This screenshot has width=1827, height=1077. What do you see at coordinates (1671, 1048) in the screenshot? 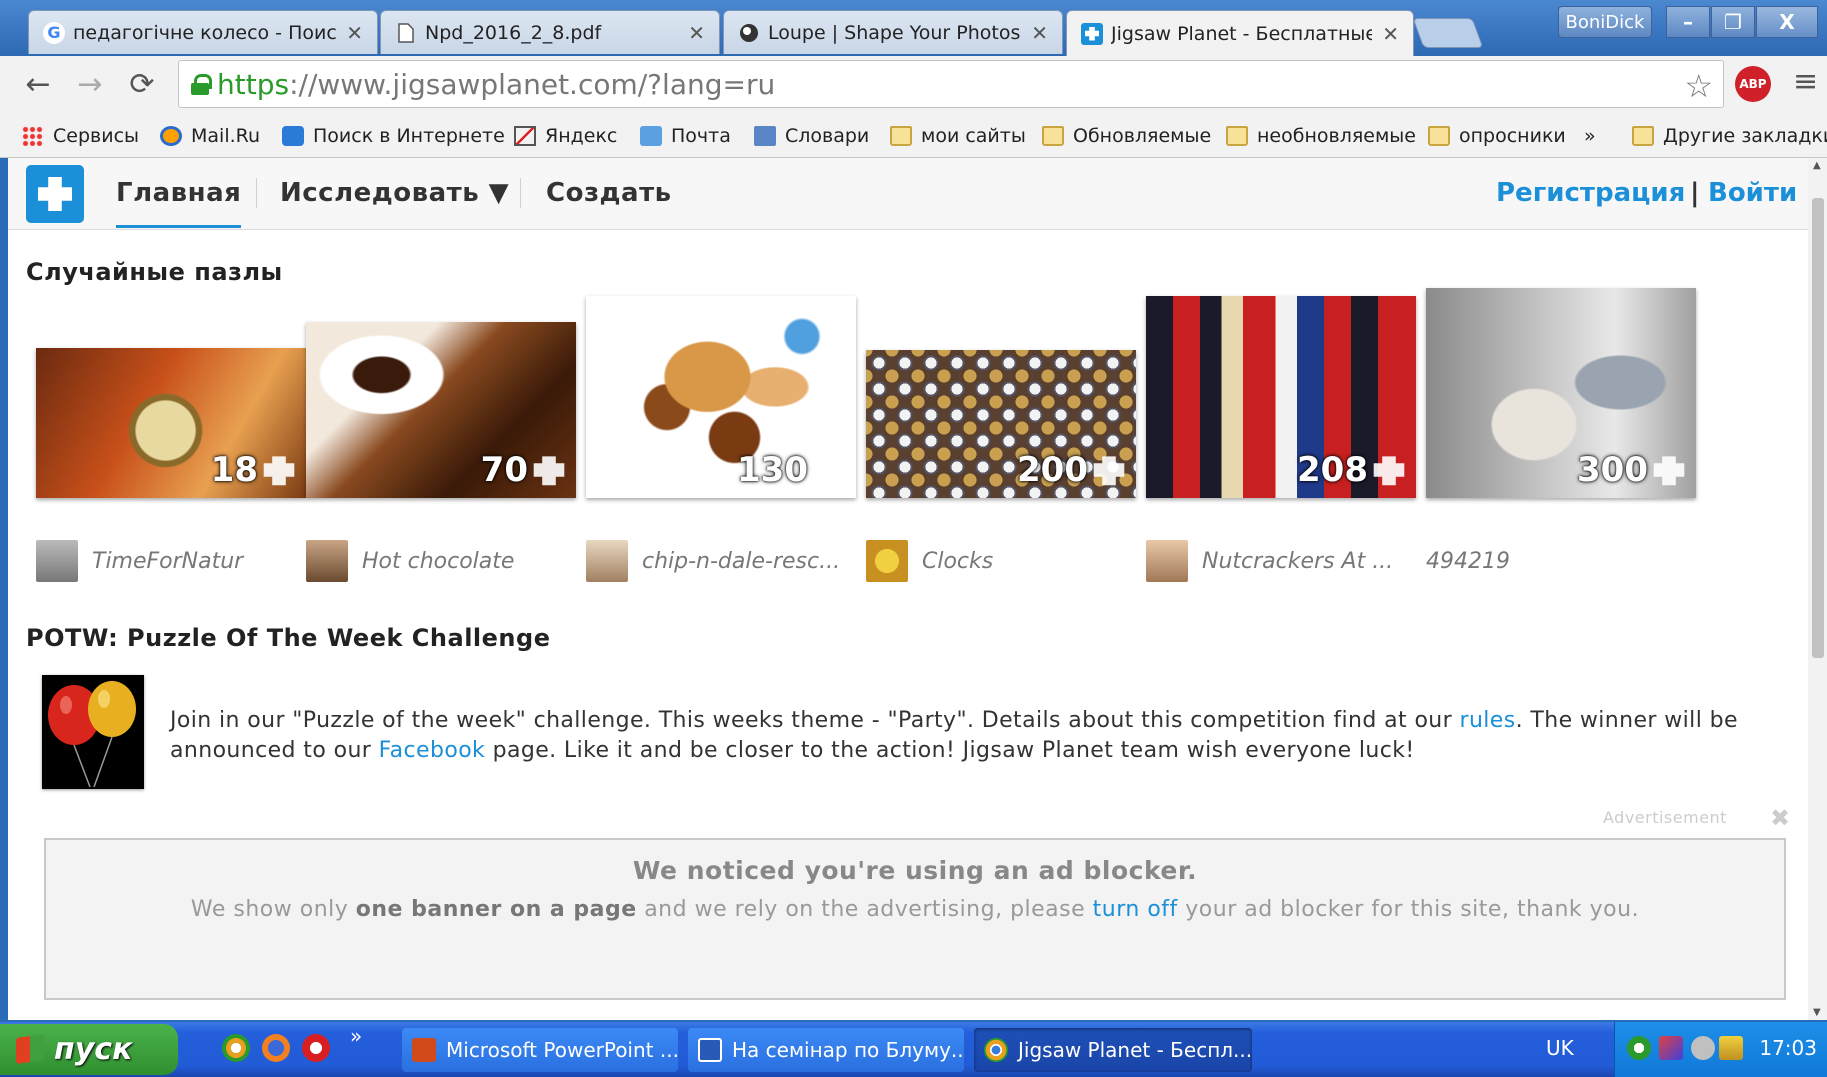
I see `tray-network-icon` at bounding box center [1671, 1048].